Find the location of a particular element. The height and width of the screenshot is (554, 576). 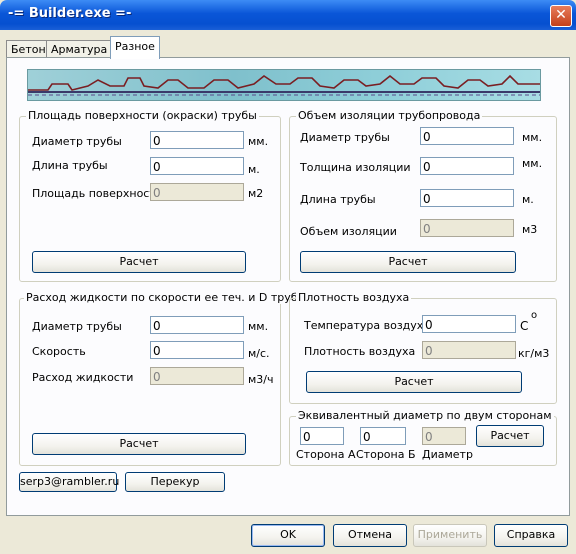

air-temp-unit: С is located at coordinates (524, 326).